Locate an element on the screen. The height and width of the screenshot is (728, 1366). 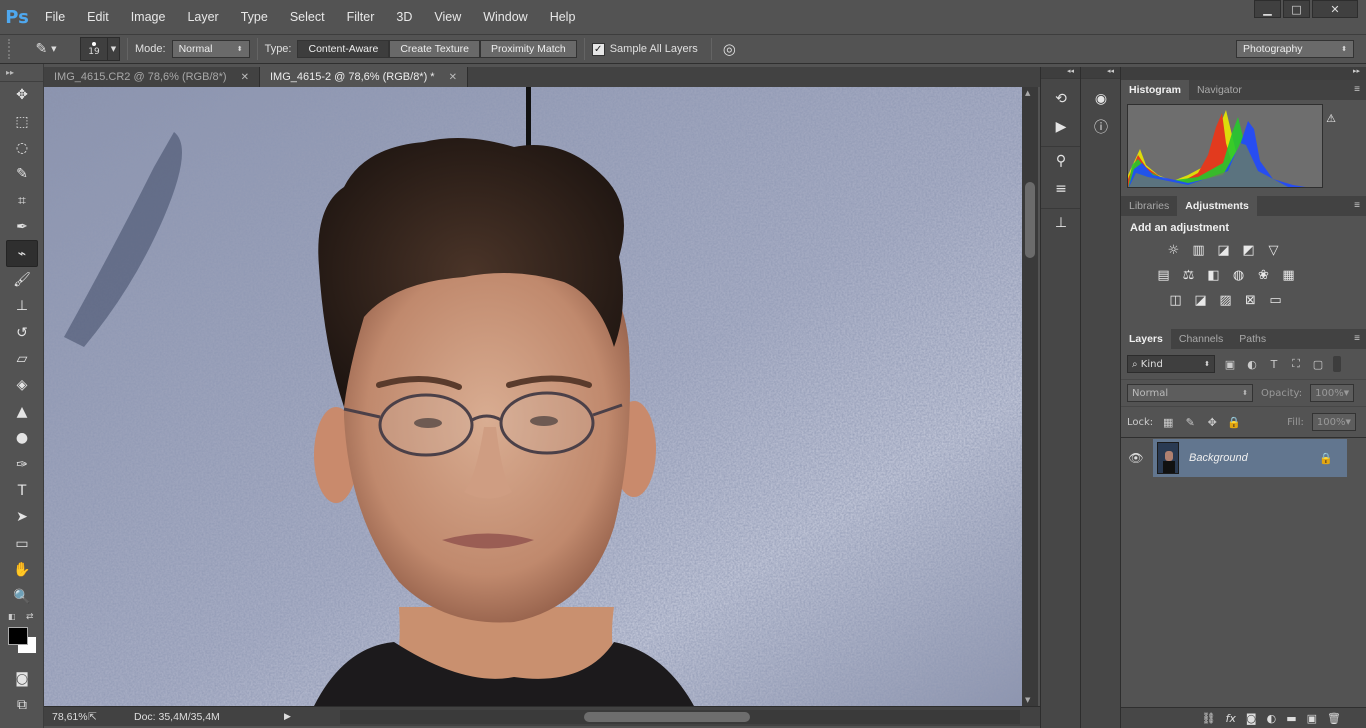
quick-select-tool-icon: ✎ is located at coordinates (22, 174).